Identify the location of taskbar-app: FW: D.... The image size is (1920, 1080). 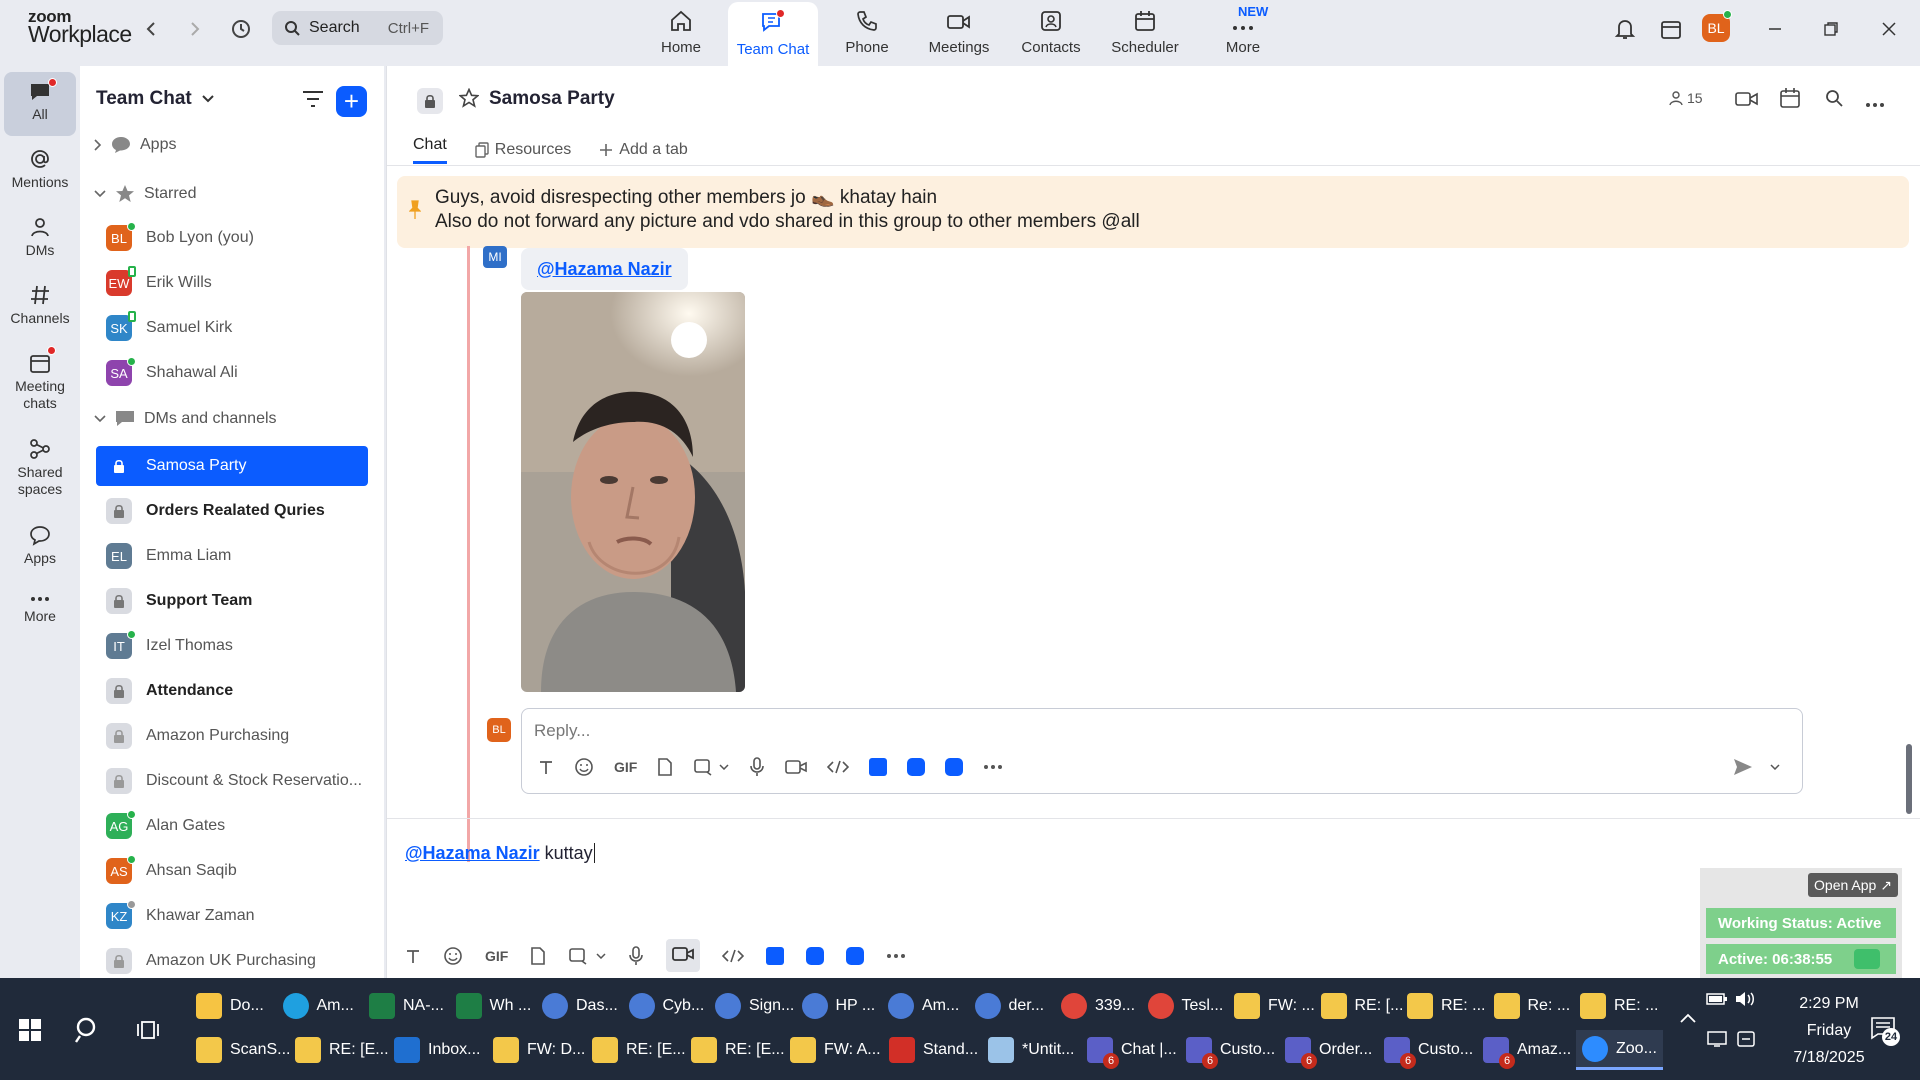
(539, 1050).